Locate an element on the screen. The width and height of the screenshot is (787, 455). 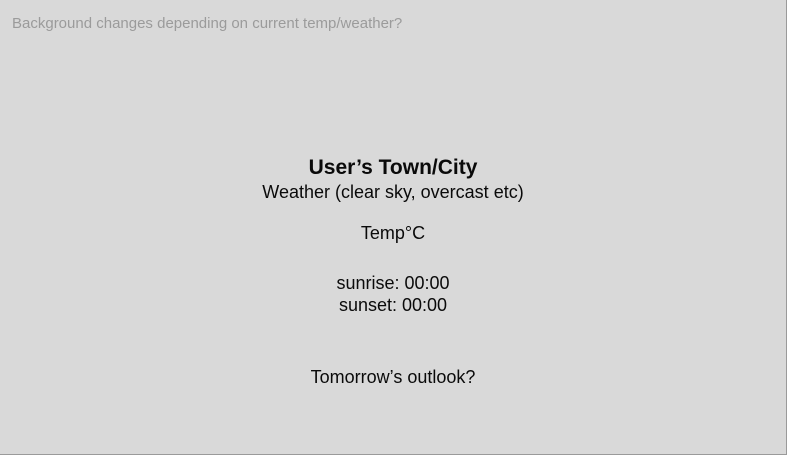
weather-condition: Weather (clear sky, overcast etc) is located at coordinates (393, 192).